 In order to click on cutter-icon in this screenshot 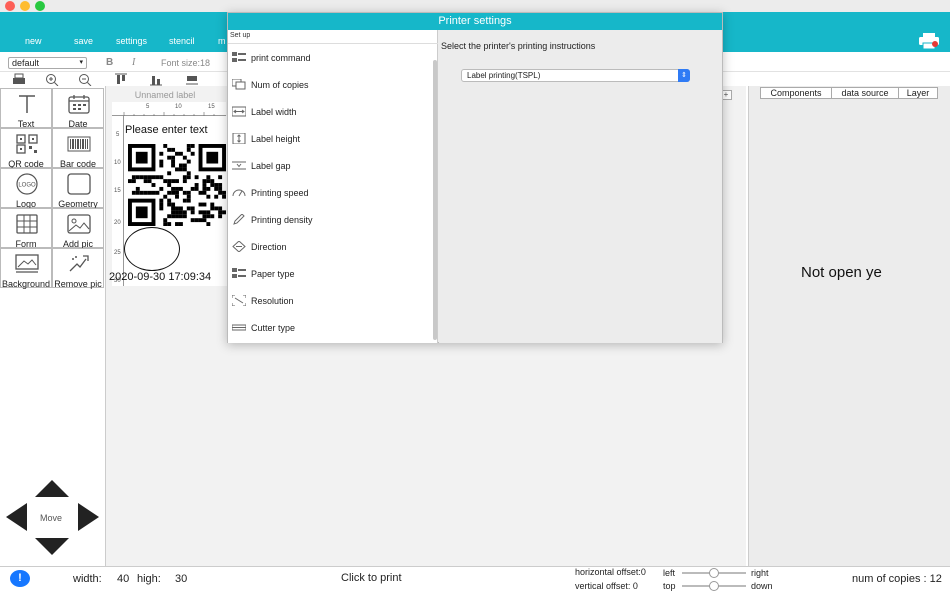, I will do `click(239, 327)`.